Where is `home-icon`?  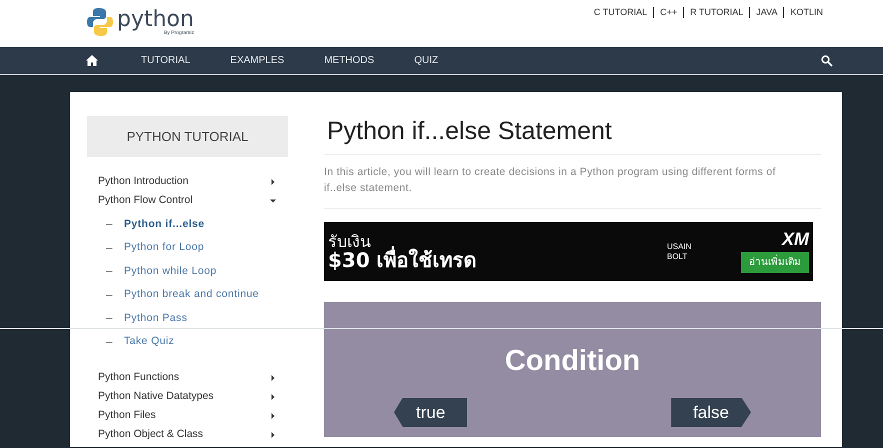
home-icon is located at coordinates (92, 60).